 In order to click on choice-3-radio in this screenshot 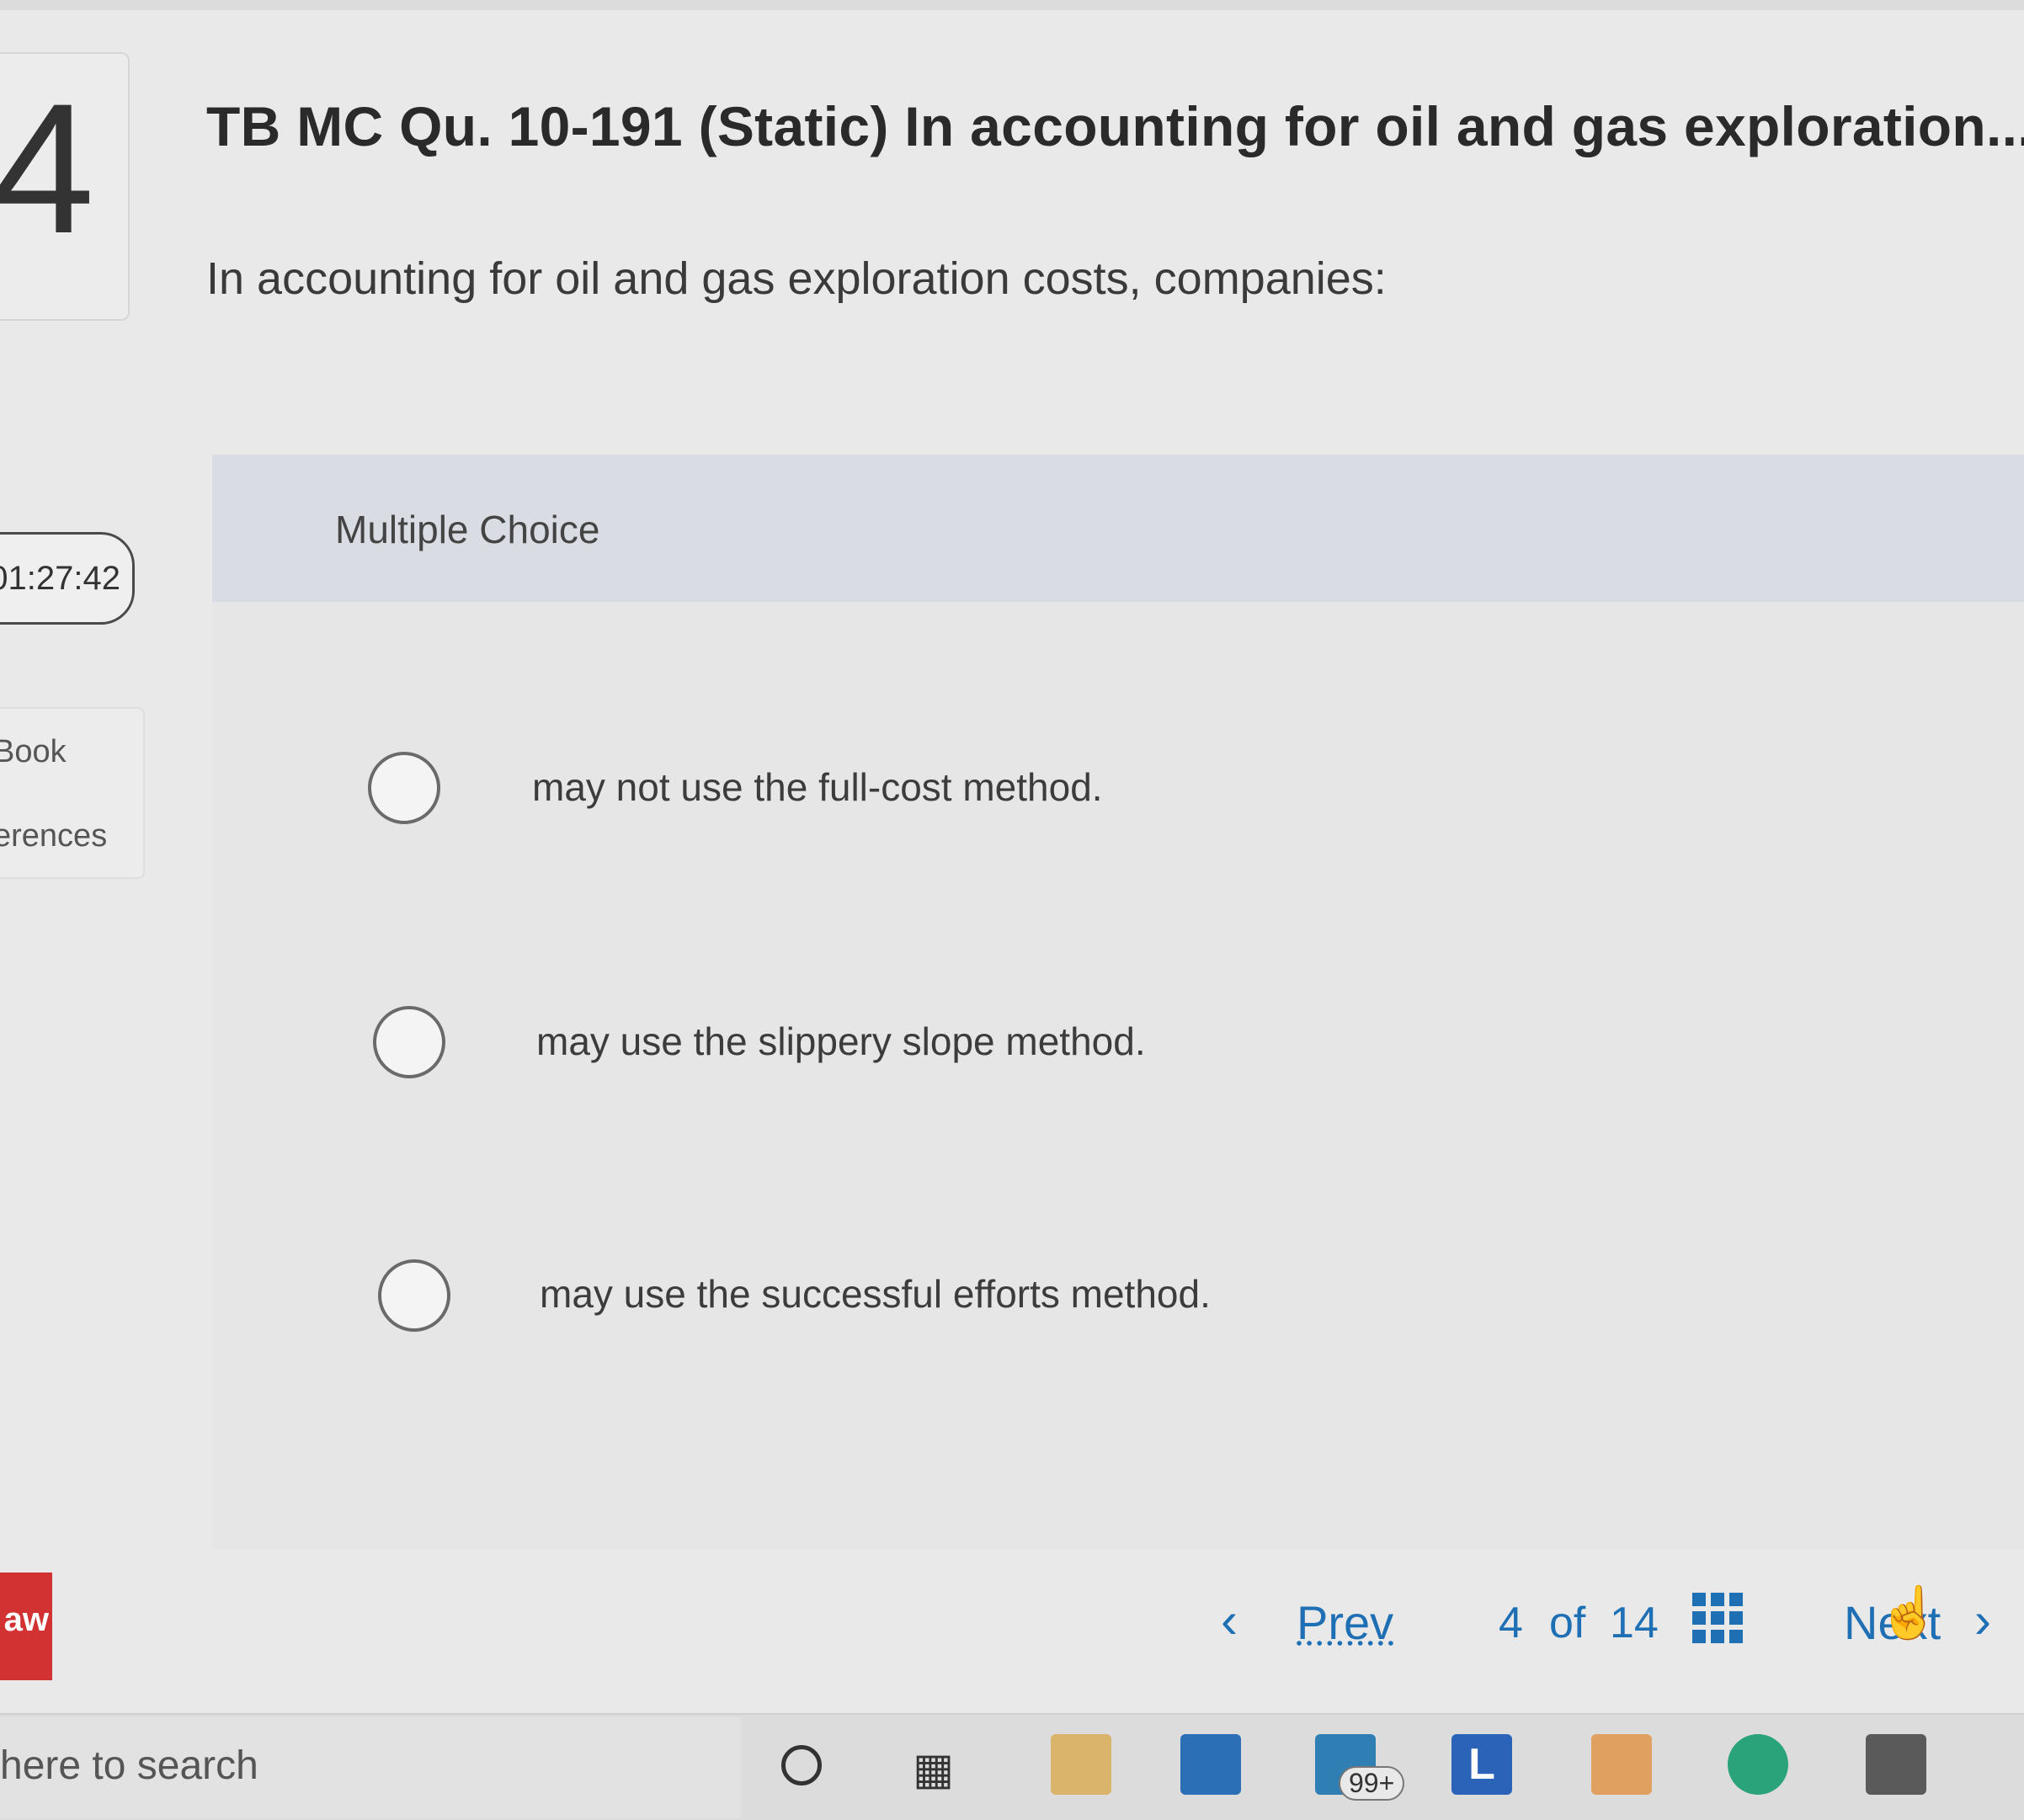, I will do `click(414, 1295)`.